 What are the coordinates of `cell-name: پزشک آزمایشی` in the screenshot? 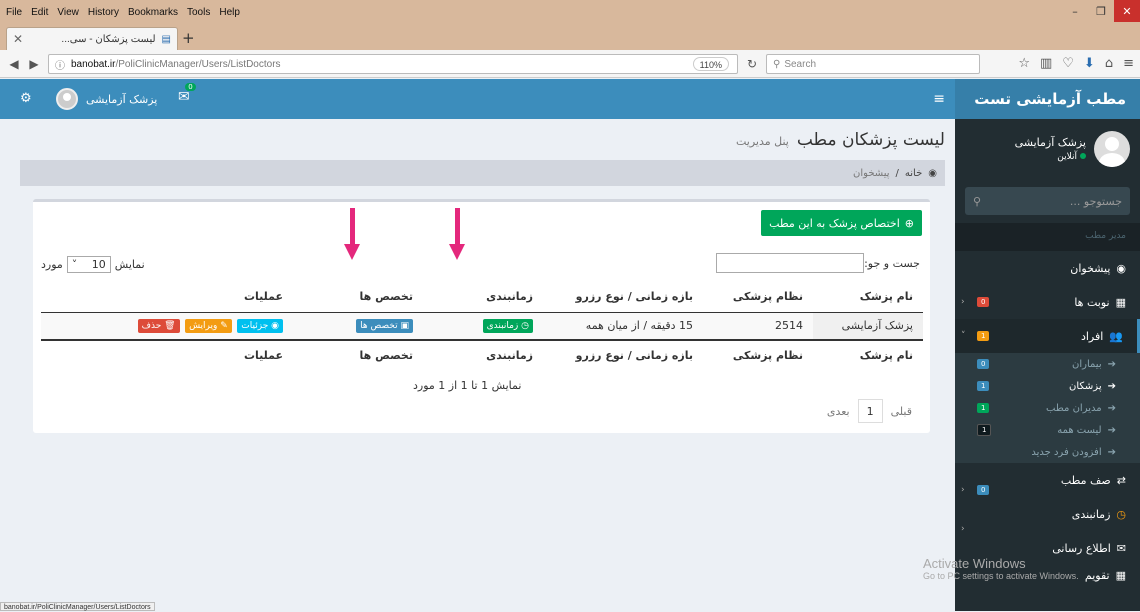 It's located at (868, 326).